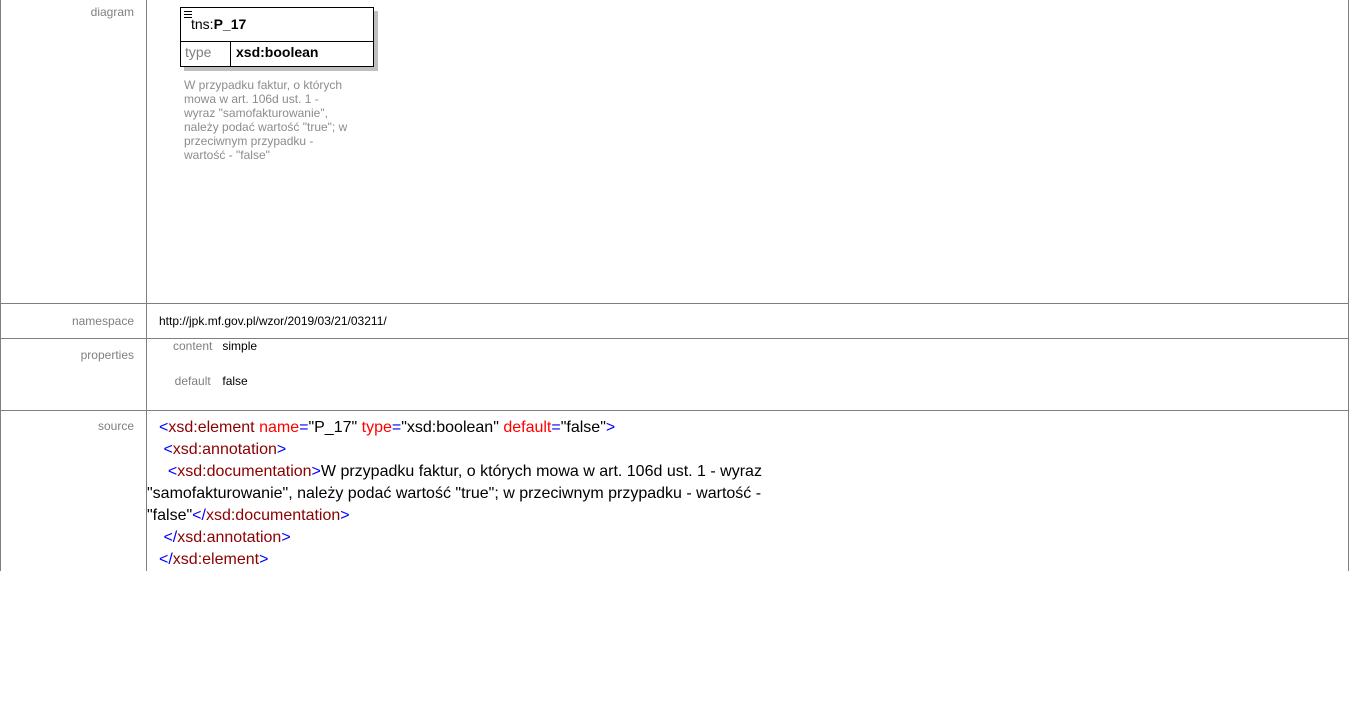 The width and height of the screenshot is (1349, 715). What do you see at coordinates (248, 515) in the screenshot?
I see `source-line: "false"</xsd:documentation>` at bounding box center [248, 515].